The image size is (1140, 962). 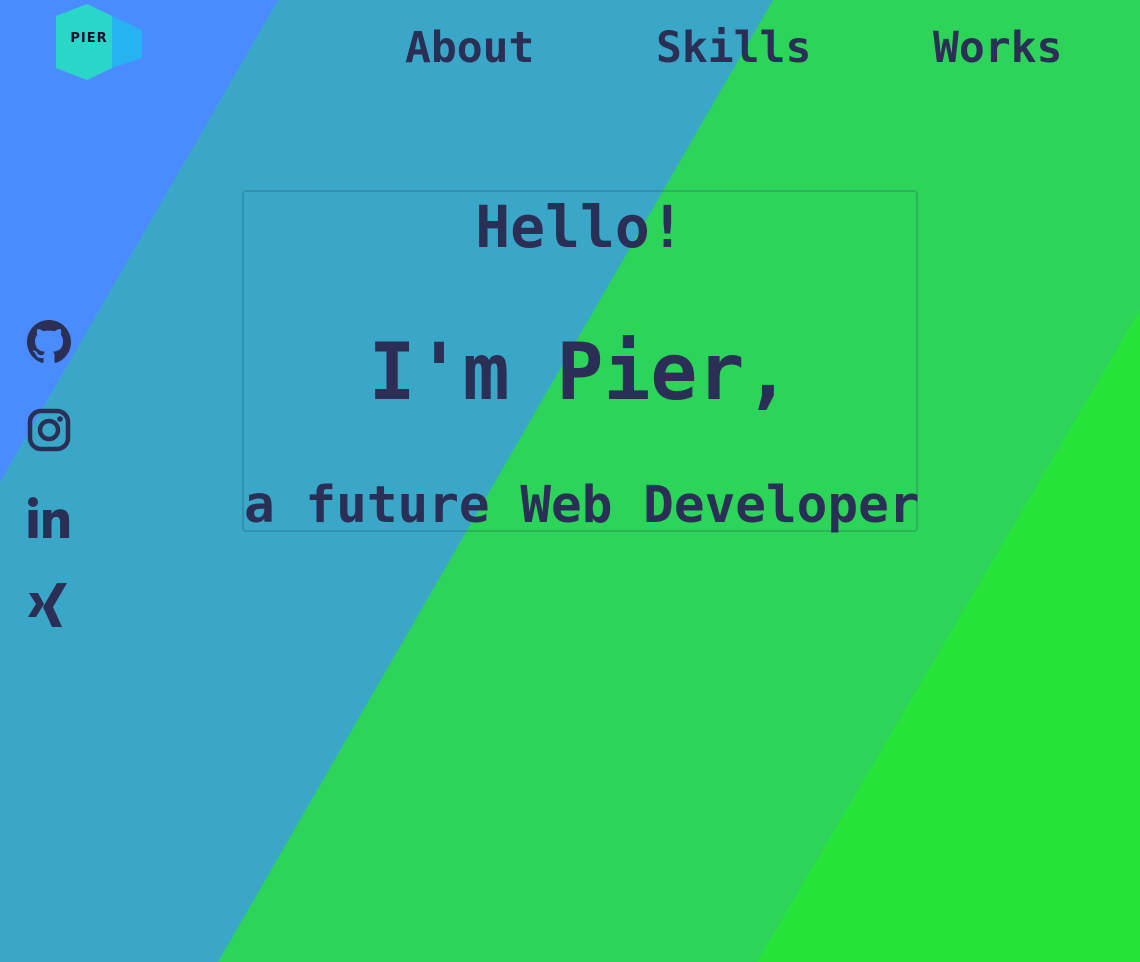 I want to click on linkedin-icon, so click(x=49, y=517).